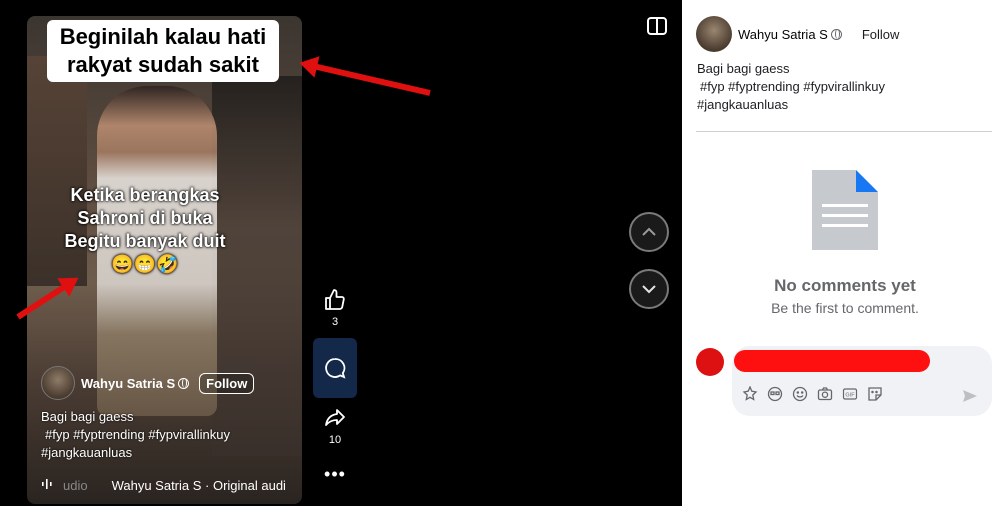 The image size is (992, 506). Describe the element at coordinates (832, 361) in the screenshot. I see `comment-input` at that location.